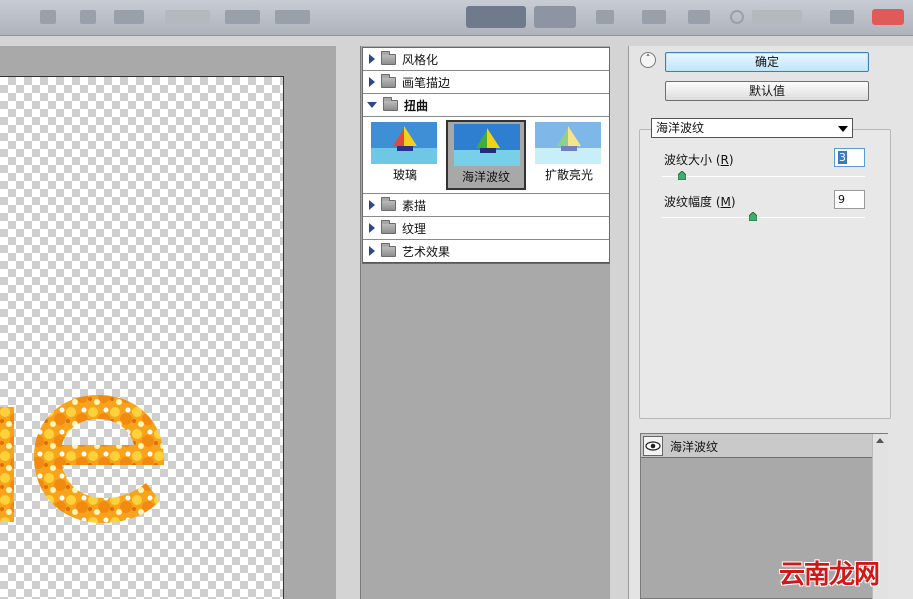 This screenshot has height=599, width=913. Describe the element at coordinates (414, 228) in the screenshot. I see `category-label: 纹理` at that location.